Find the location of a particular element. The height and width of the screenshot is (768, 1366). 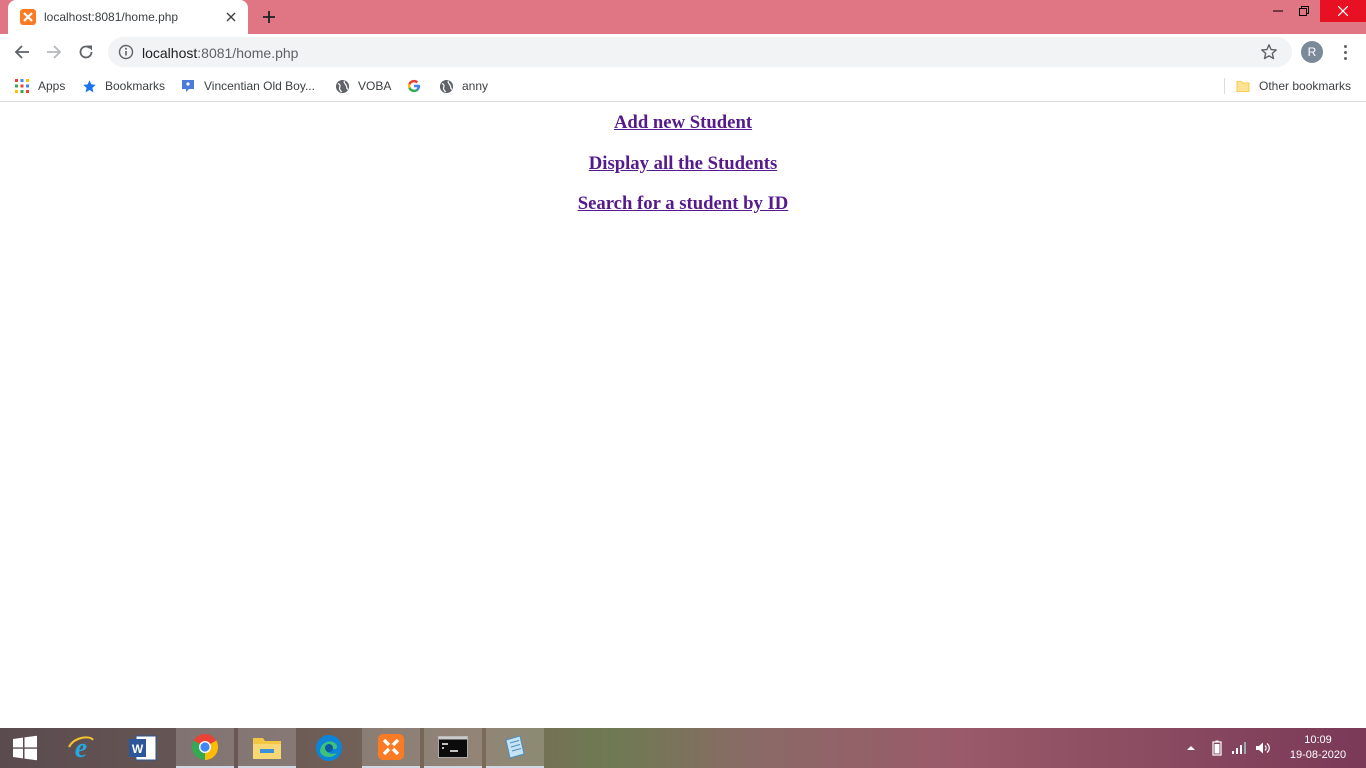

browser-tab-active: localhost:8081/home.php is located at coordinates (128, 17).